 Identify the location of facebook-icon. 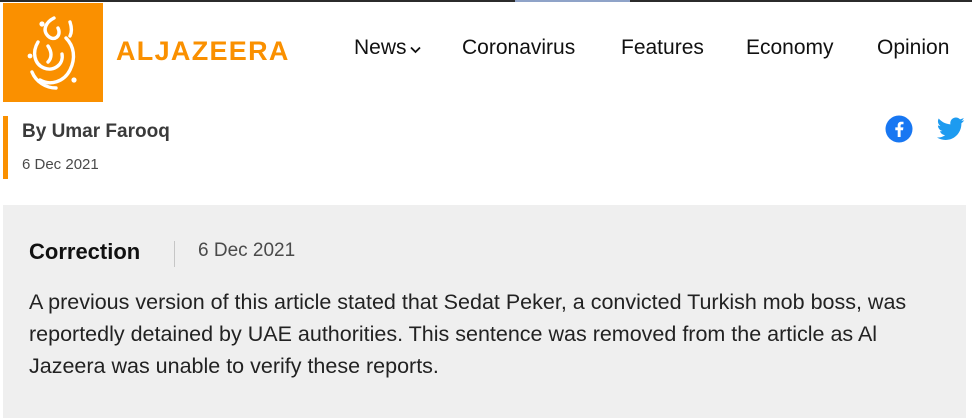
(899, 129).